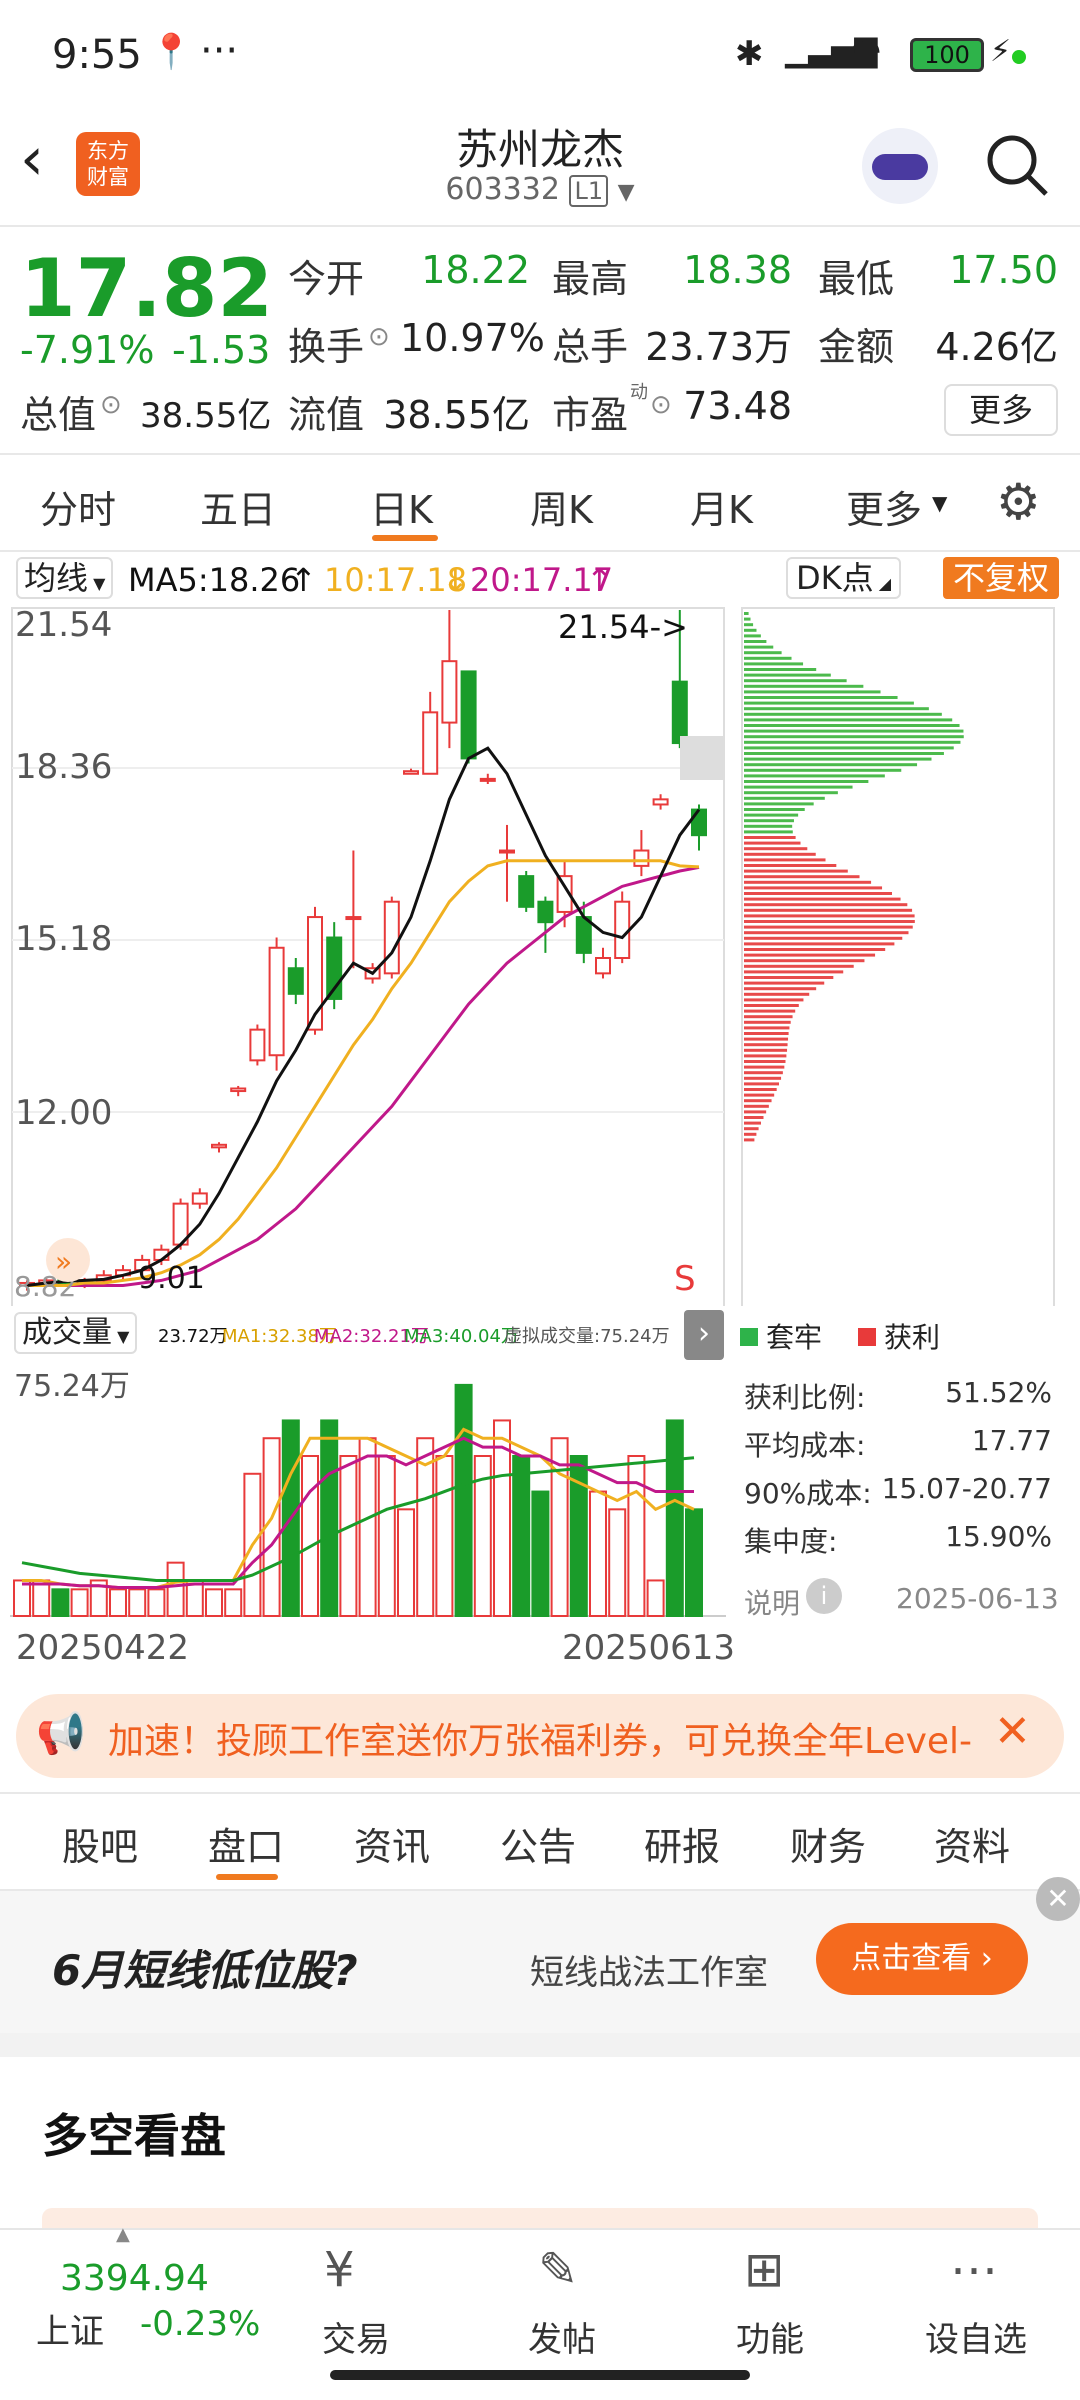  I want to click on info-icon: i, so click(824, 1596).